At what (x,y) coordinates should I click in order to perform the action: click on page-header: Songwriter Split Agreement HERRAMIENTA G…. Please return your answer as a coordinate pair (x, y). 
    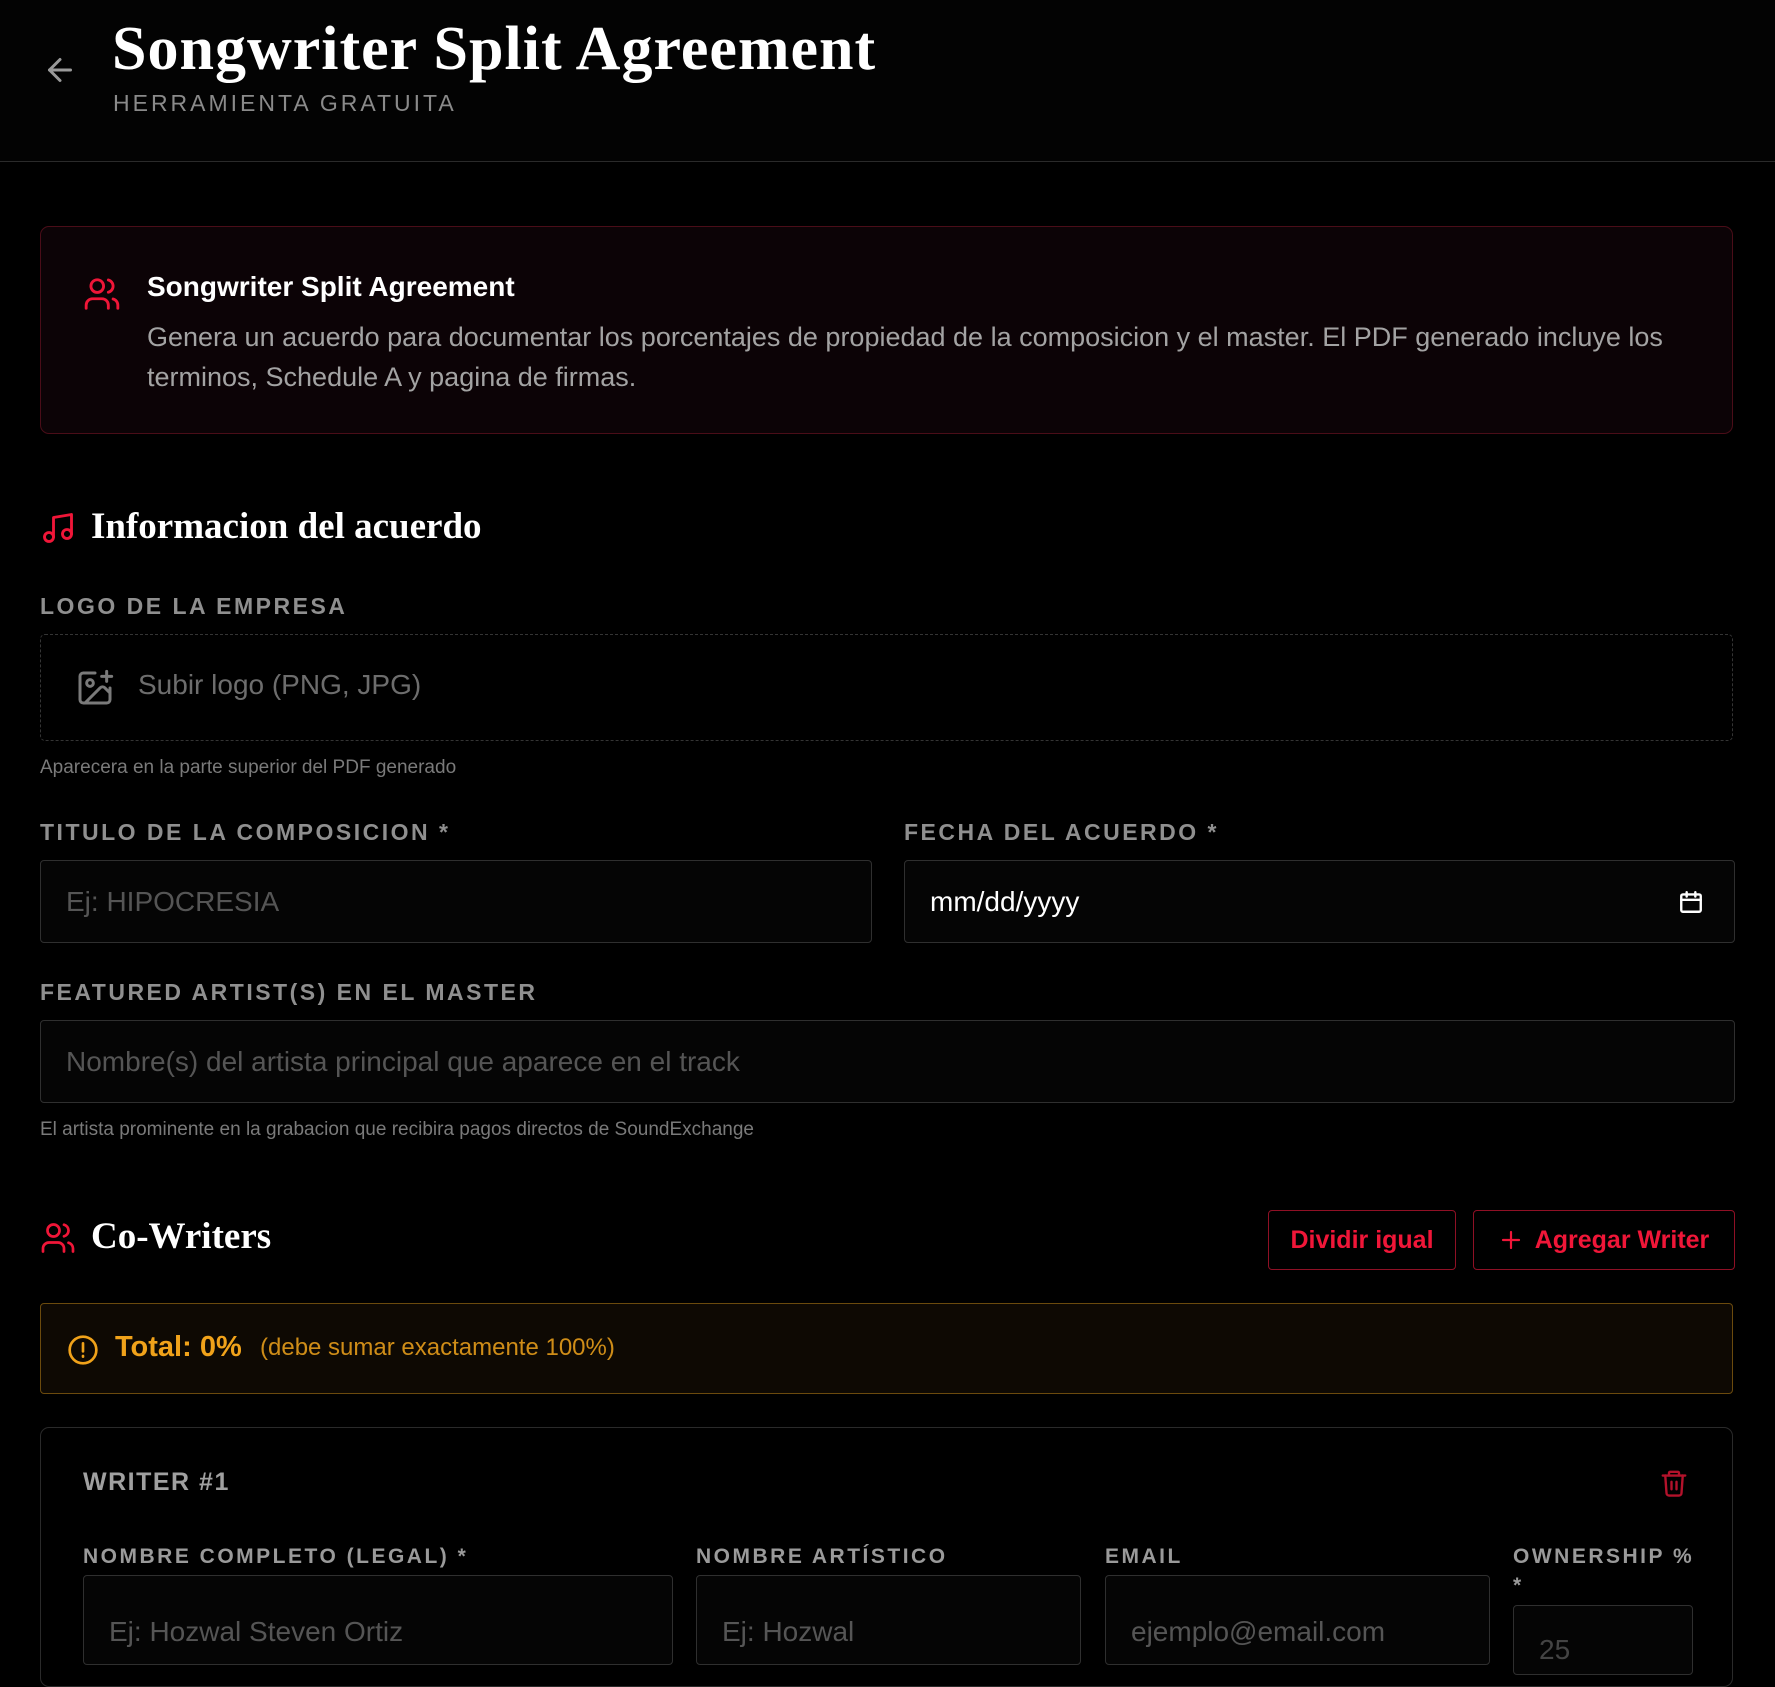
    Looking at the image, I should click on (887, 81).